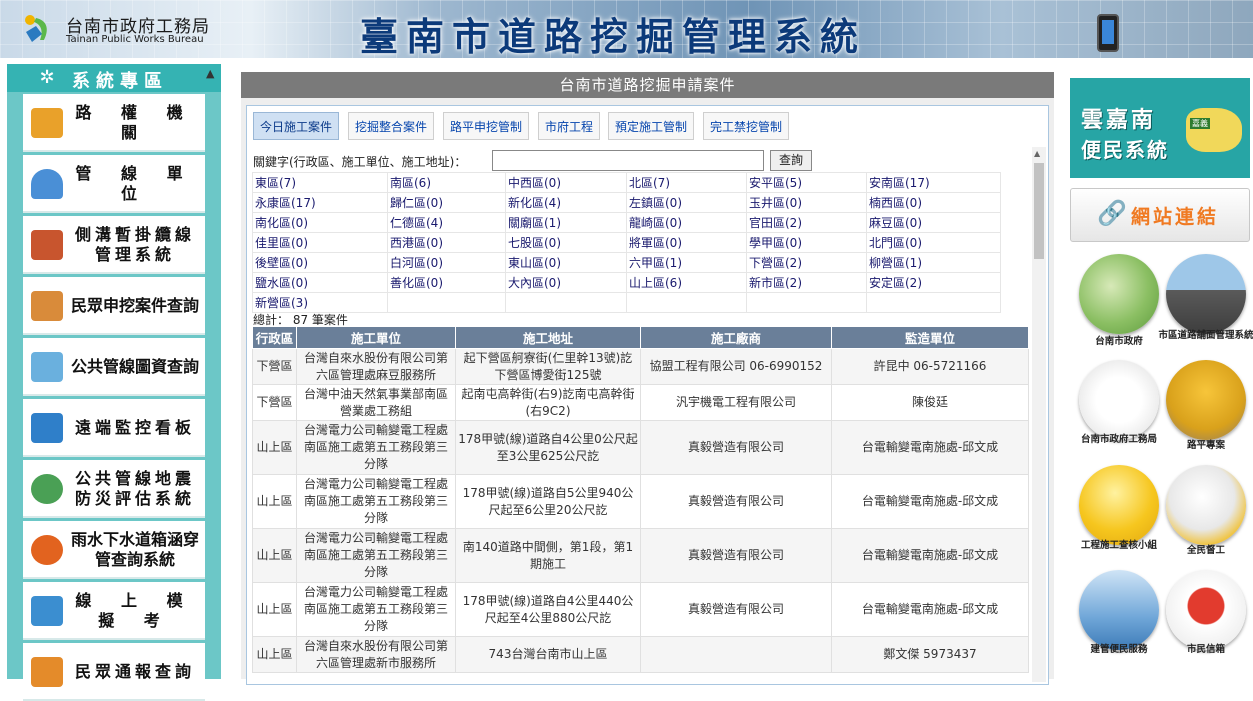 The height and width of the screenshot is (701, 1253). What do you see at coordinates (296, 126) in the screenshot?
I see `tab-today: 今日施工案件` at bounding box center [296, 126].